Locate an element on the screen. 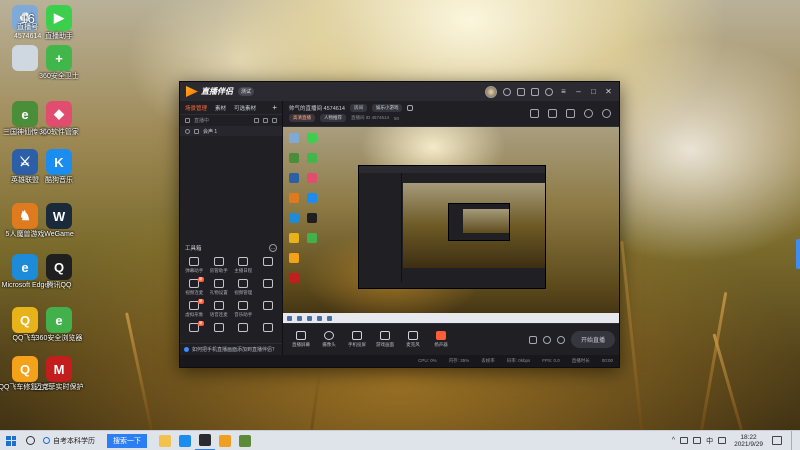 This screenshot has width=800, height=450. close-icon: ✕ is located at coordinates (608, 91).